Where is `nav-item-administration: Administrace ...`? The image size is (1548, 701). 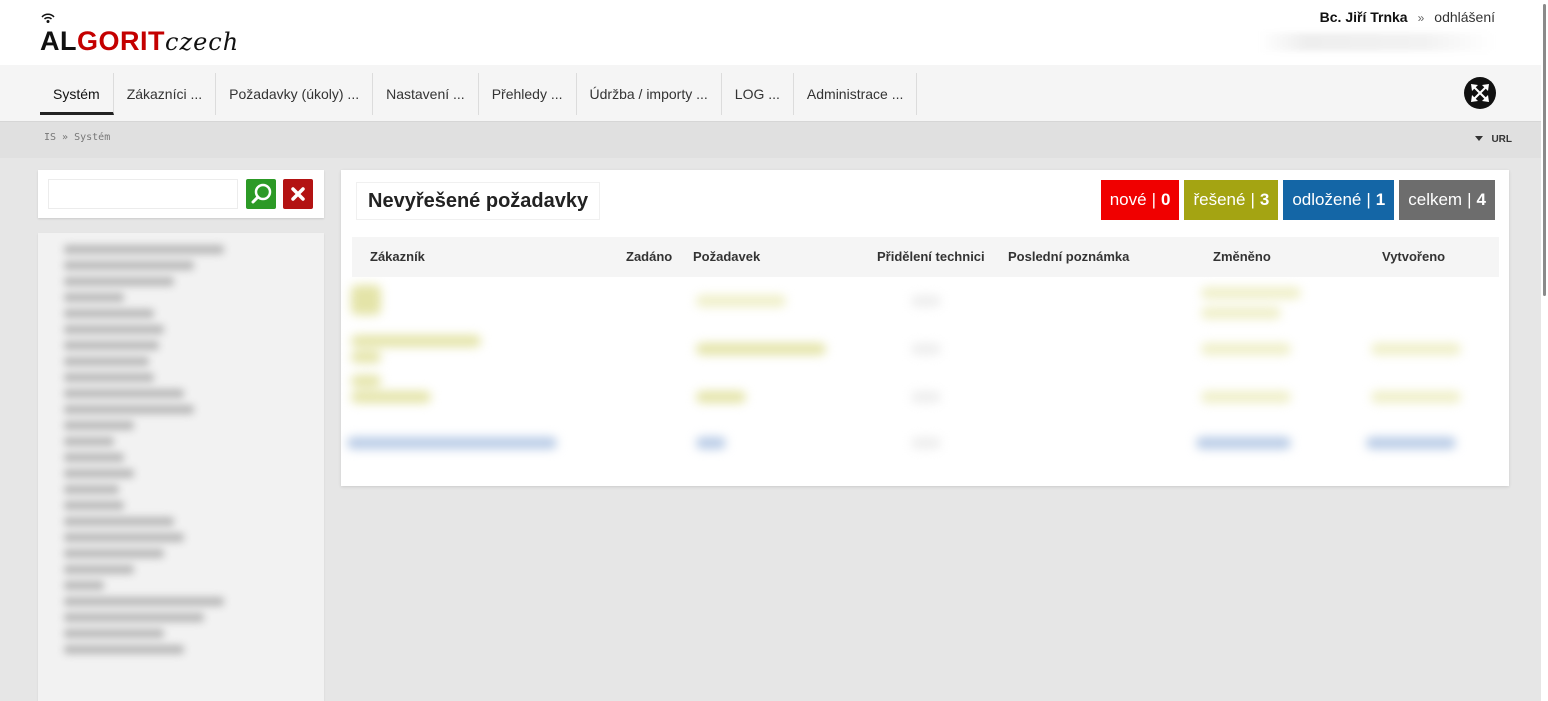
nav-item-administration: Administrace ... is located at coordinates (856, 94).